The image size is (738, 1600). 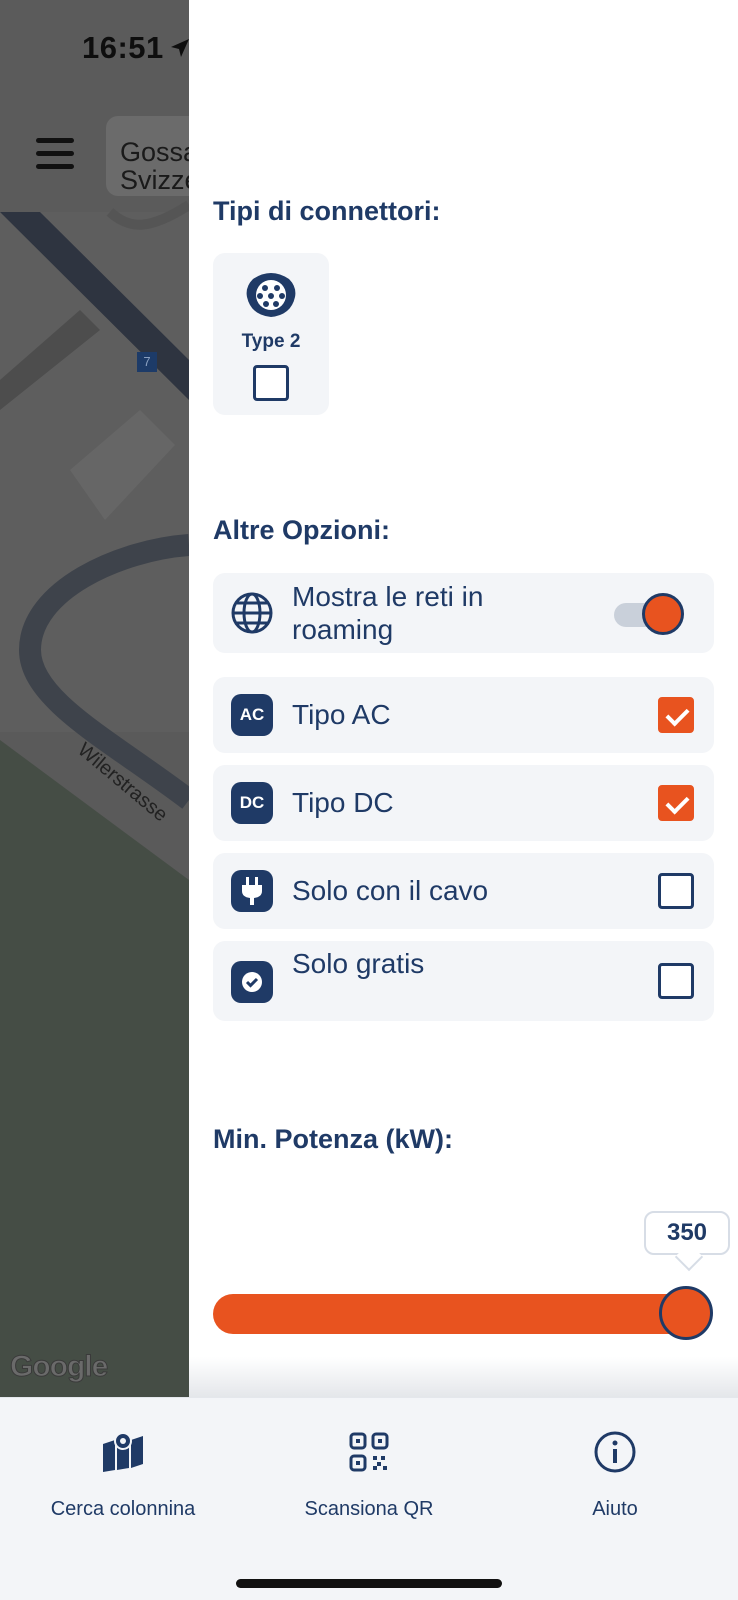 What do you see at coordinates (676, 891) in the screenshot?
I see `option-checkbox-cable` at bounding box center [676, 891].